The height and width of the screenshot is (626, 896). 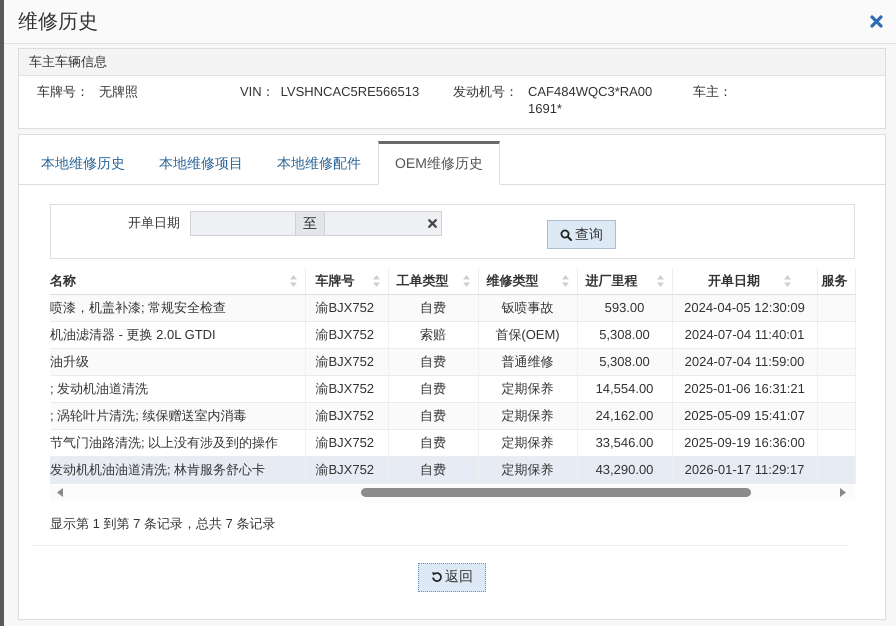 What do you see at coordinates (527, 334) in the screenshot?
I see `table-cell: 首保(OEM)` at bounding box center [527, 334].